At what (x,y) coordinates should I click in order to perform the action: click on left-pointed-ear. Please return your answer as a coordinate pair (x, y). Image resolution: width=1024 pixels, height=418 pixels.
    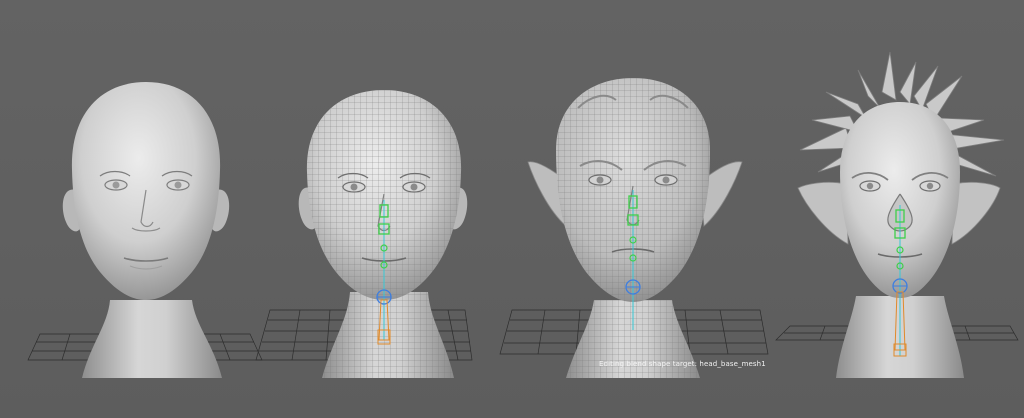
    Looking at the image, I should click on (823, 213).